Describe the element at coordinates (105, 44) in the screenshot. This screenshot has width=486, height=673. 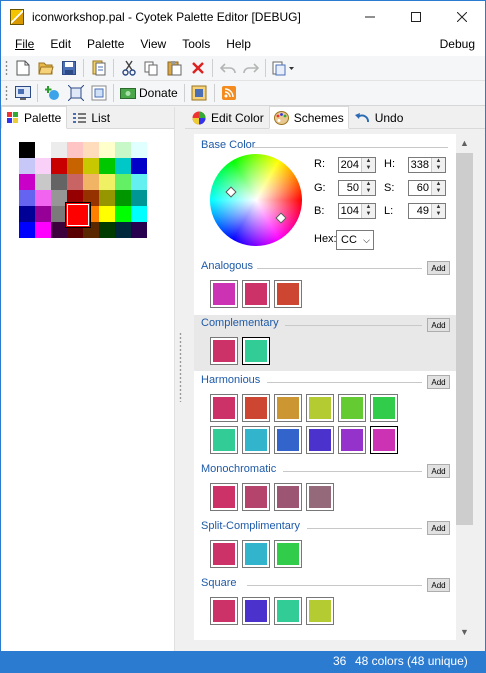
I see `menu-palette: Palette` at that location.